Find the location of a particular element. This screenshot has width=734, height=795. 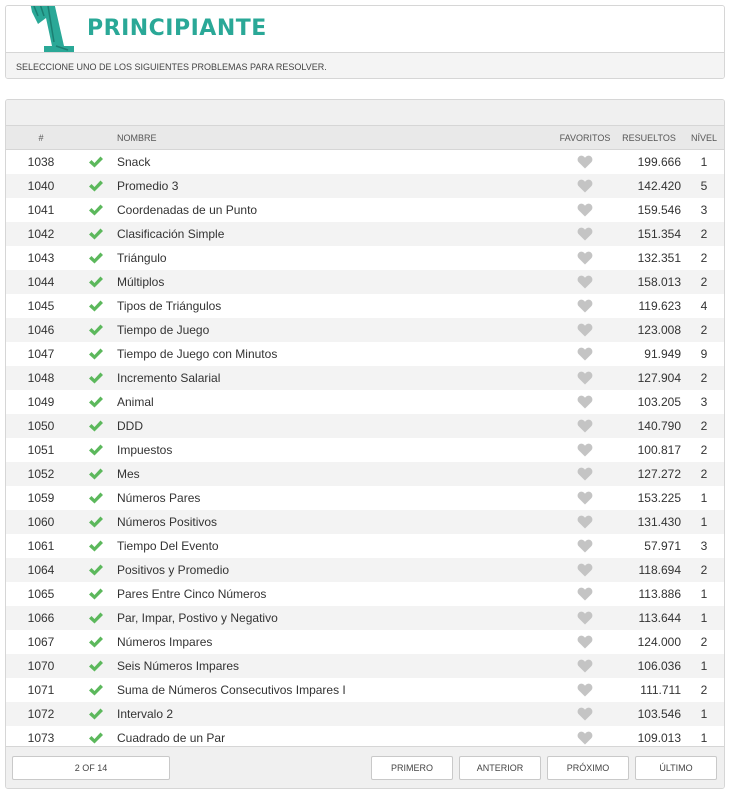

problem-name-link: Seis Números Impares is located at coordinates (336, 666).